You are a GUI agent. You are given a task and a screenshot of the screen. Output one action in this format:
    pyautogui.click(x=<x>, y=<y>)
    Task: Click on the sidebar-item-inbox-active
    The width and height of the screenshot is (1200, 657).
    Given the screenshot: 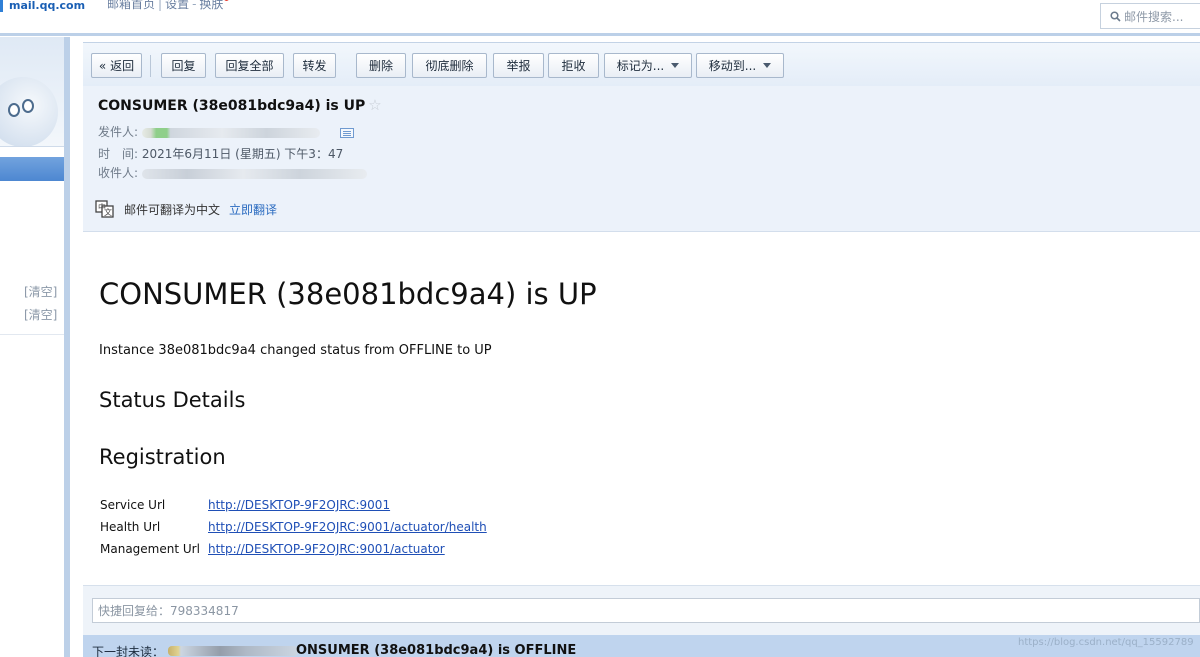 What is the action you would take?
    pyautogui.click(x=32, y=169)
    